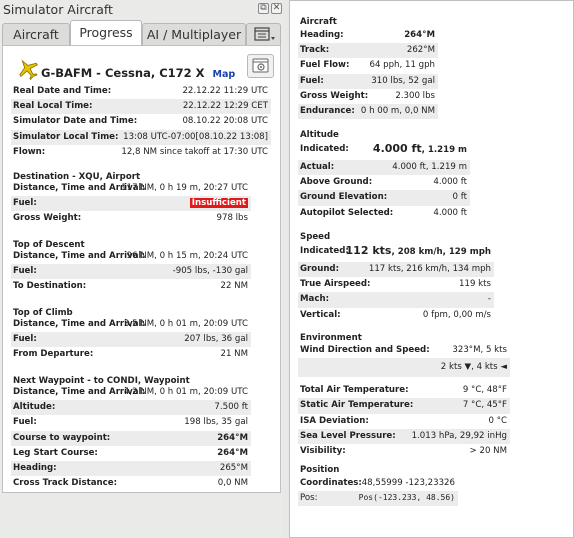 The width and height of the screenshot is (574, 538). I want to click on table-row: To Destination: 22 NM, so click(131, 286).